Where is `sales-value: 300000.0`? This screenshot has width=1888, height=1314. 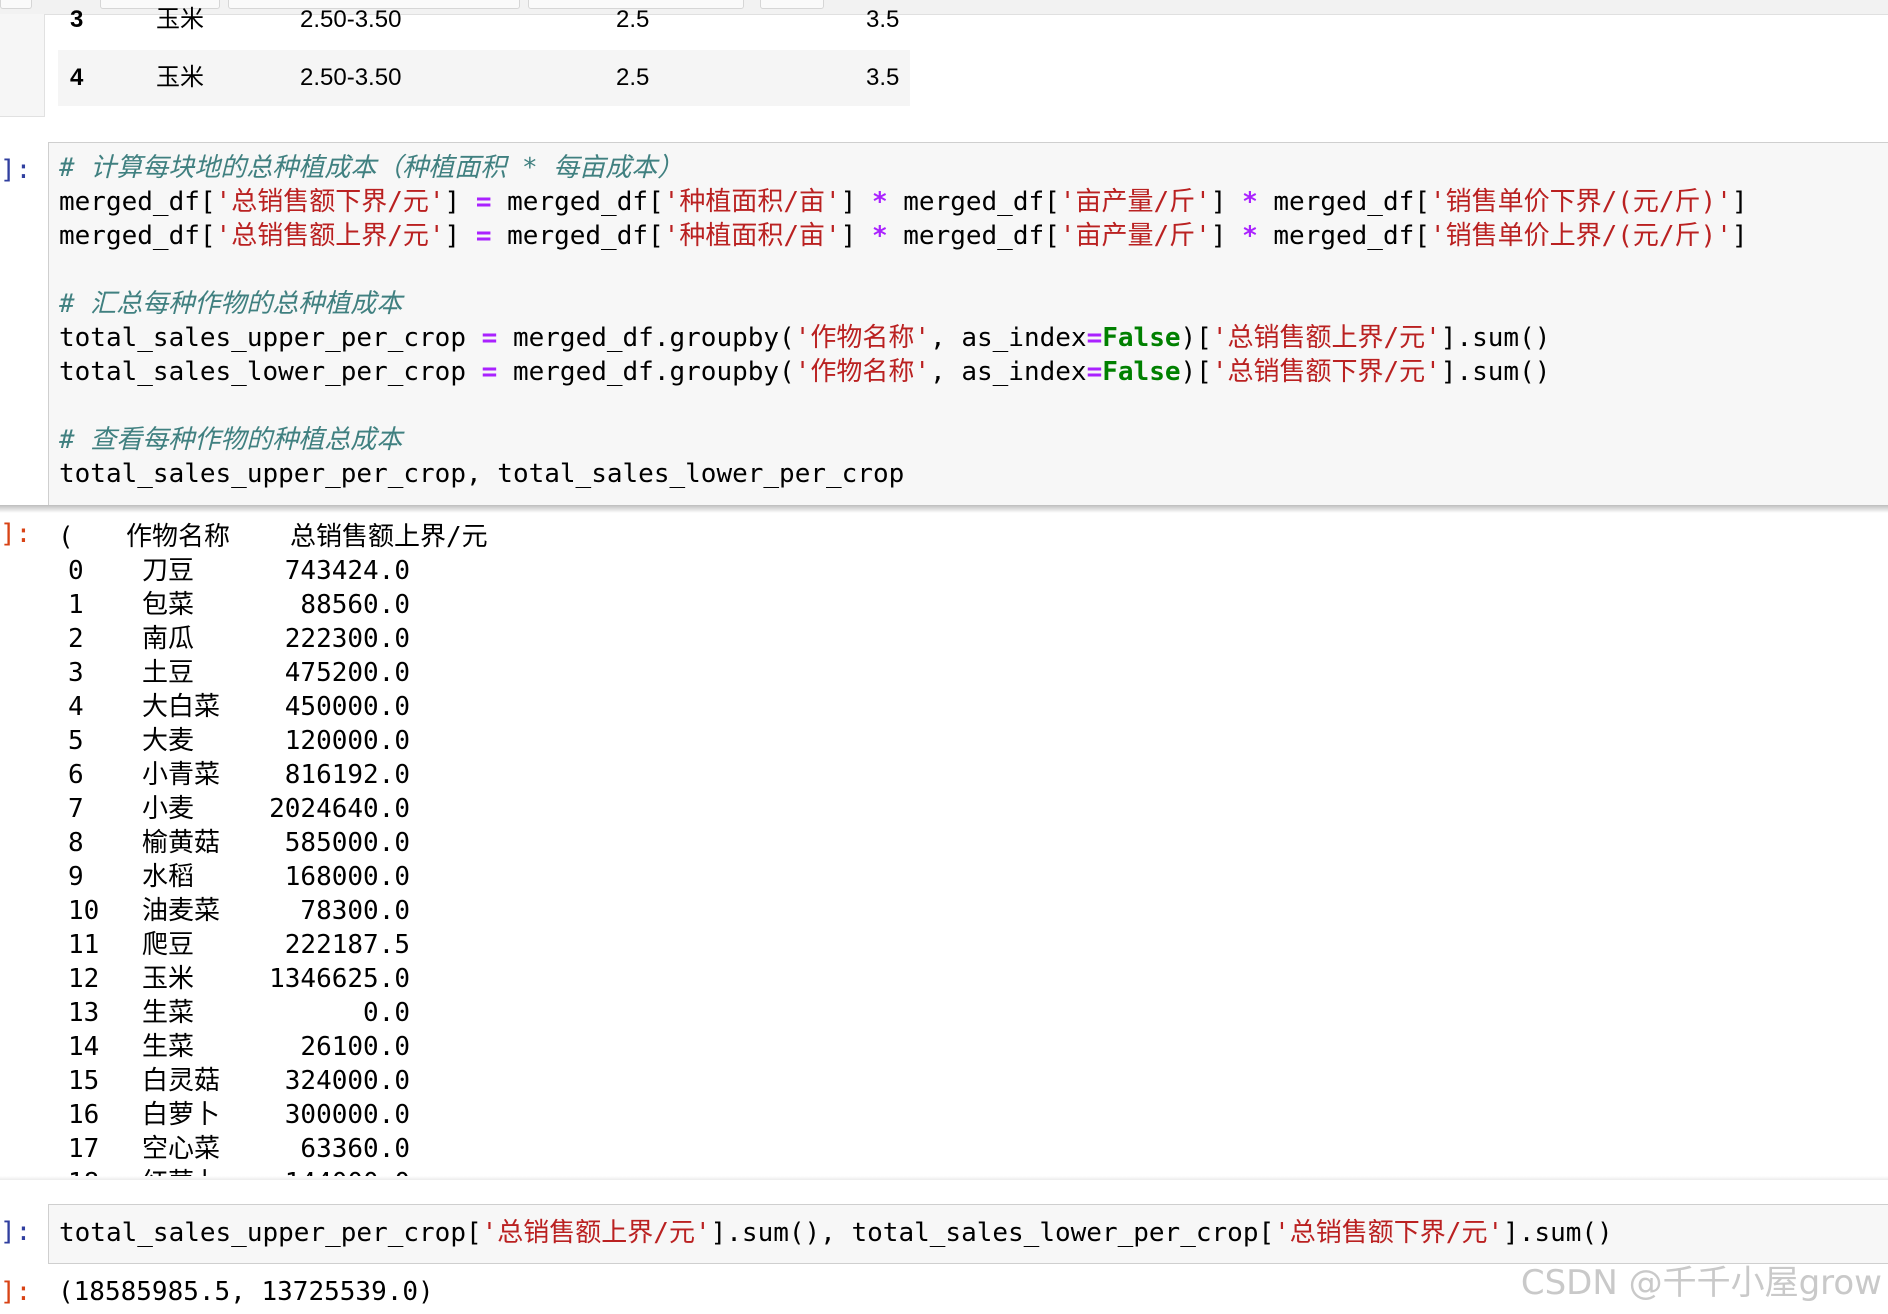 sales-value: 300000.0 is located at coordinates (347, 1115).